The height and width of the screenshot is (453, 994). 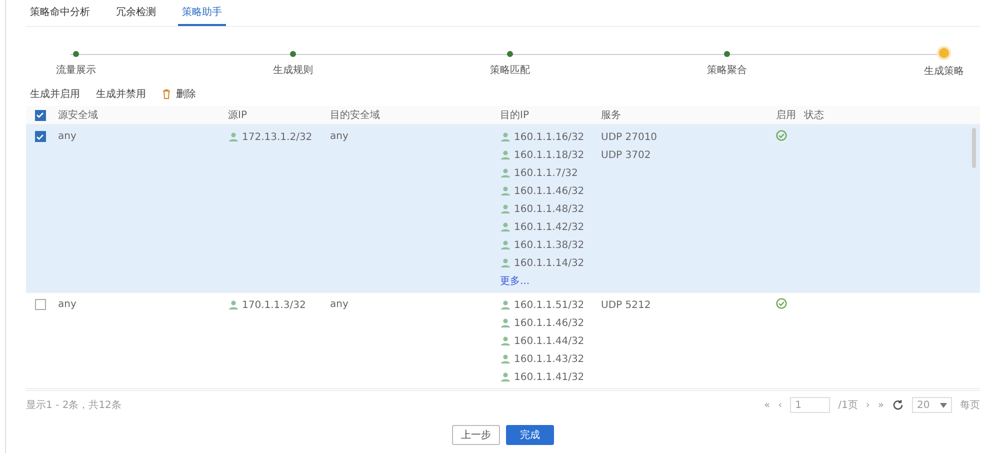 What do you see at coordinates (76, 70) in the screenshot?
I see `step-label: 流量展示` at bounding box center [76, 70].